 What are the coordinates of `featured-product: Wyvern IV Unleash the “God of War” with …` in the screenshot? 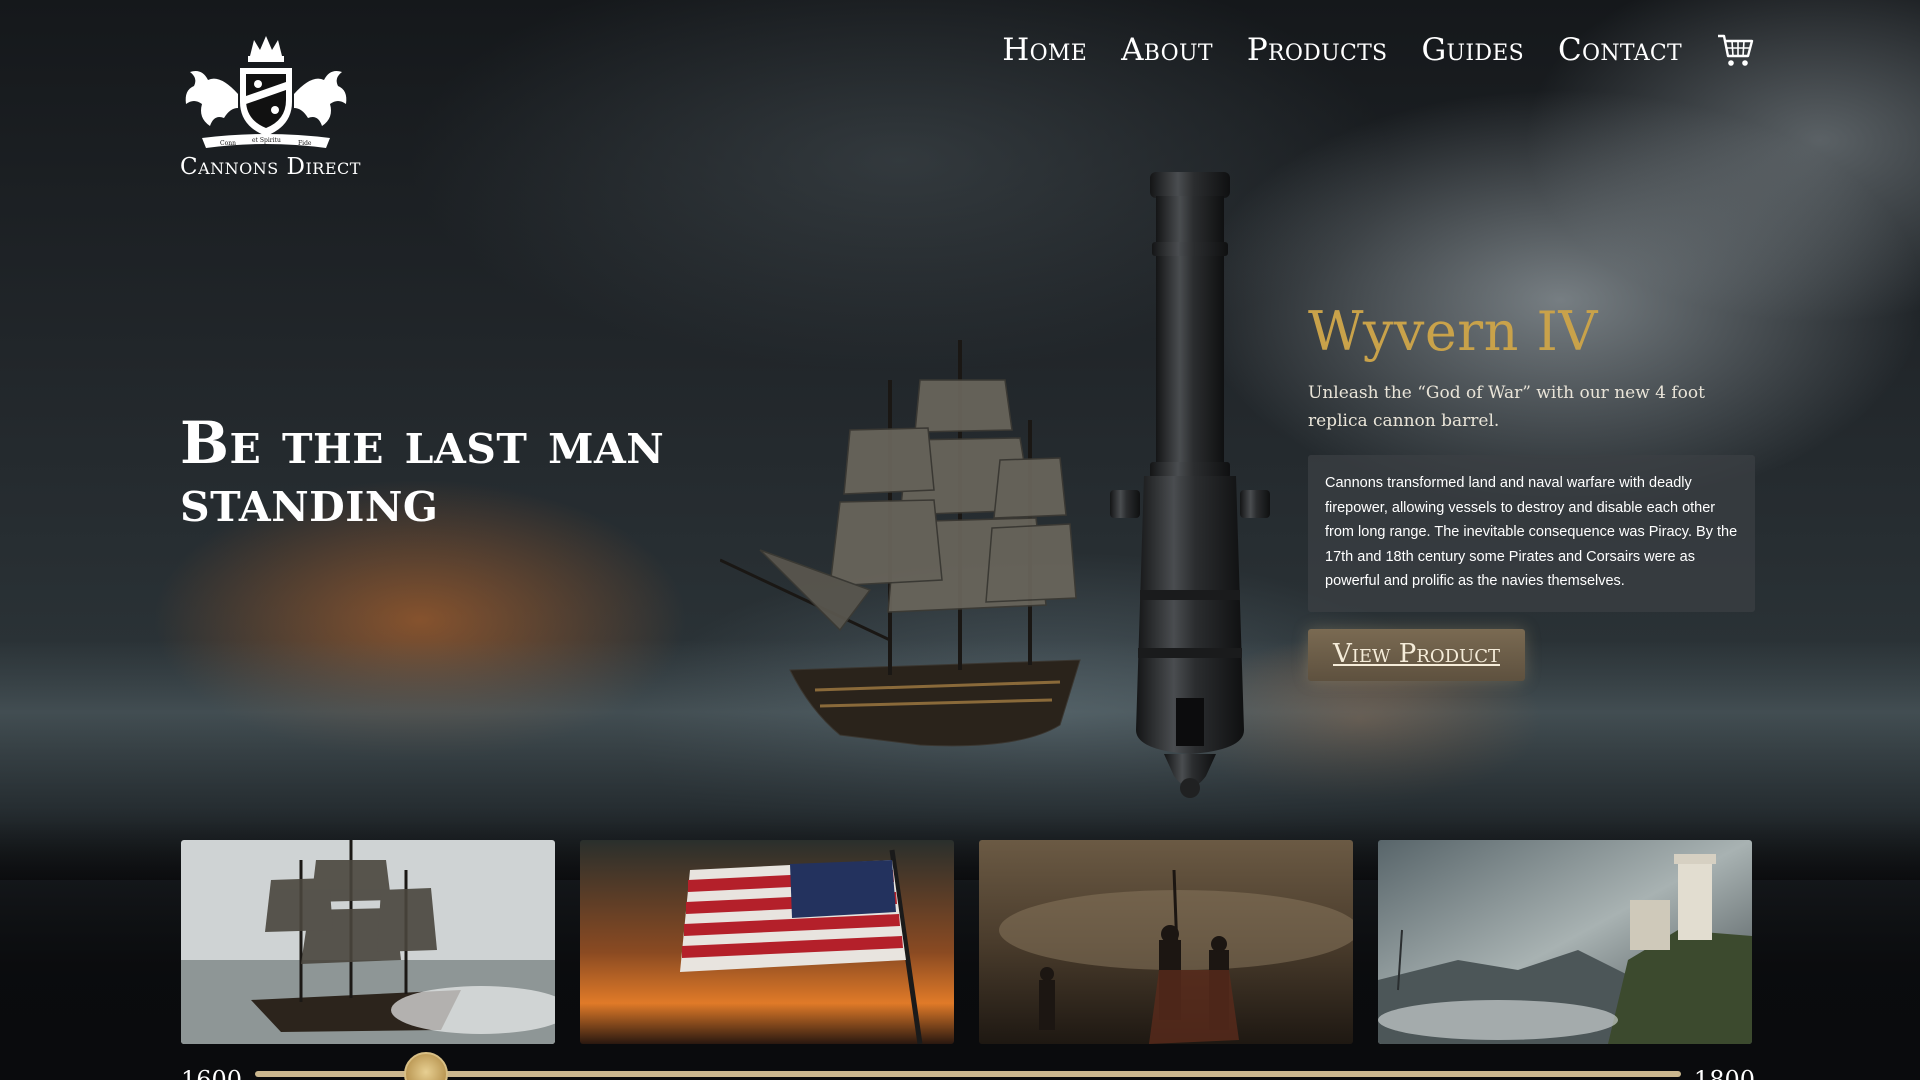 It's located at (1532, 490).